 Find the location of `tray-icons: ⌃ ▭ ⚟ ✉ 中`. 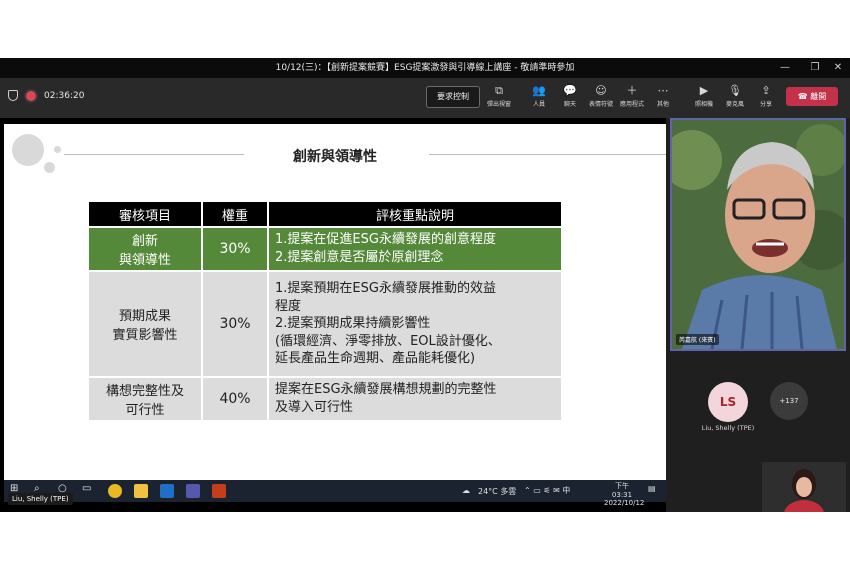

tray-icons: ⌃ ▭ ⚟ ✉ 中 is located at coordinates (547, 490).